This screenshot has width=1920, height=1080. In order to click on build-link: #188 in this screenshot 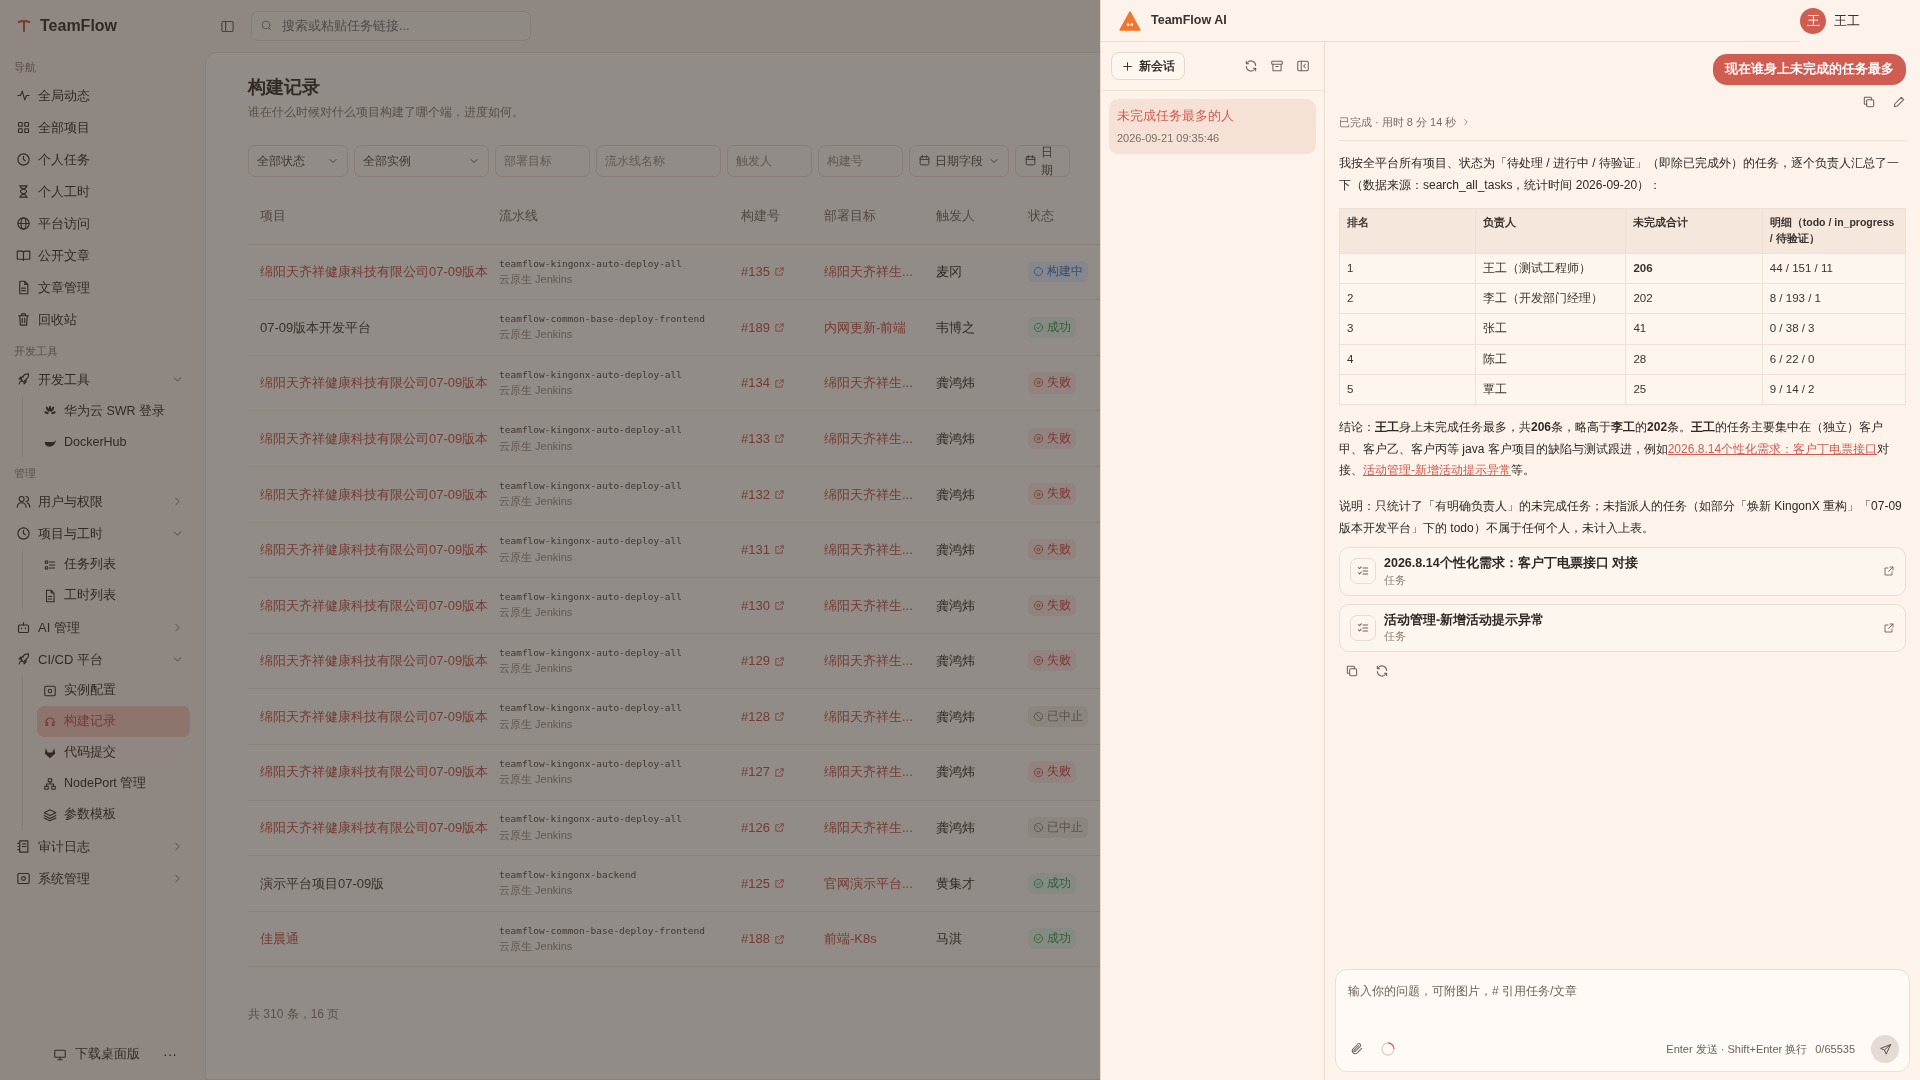, I will do `click(755, 939)`.